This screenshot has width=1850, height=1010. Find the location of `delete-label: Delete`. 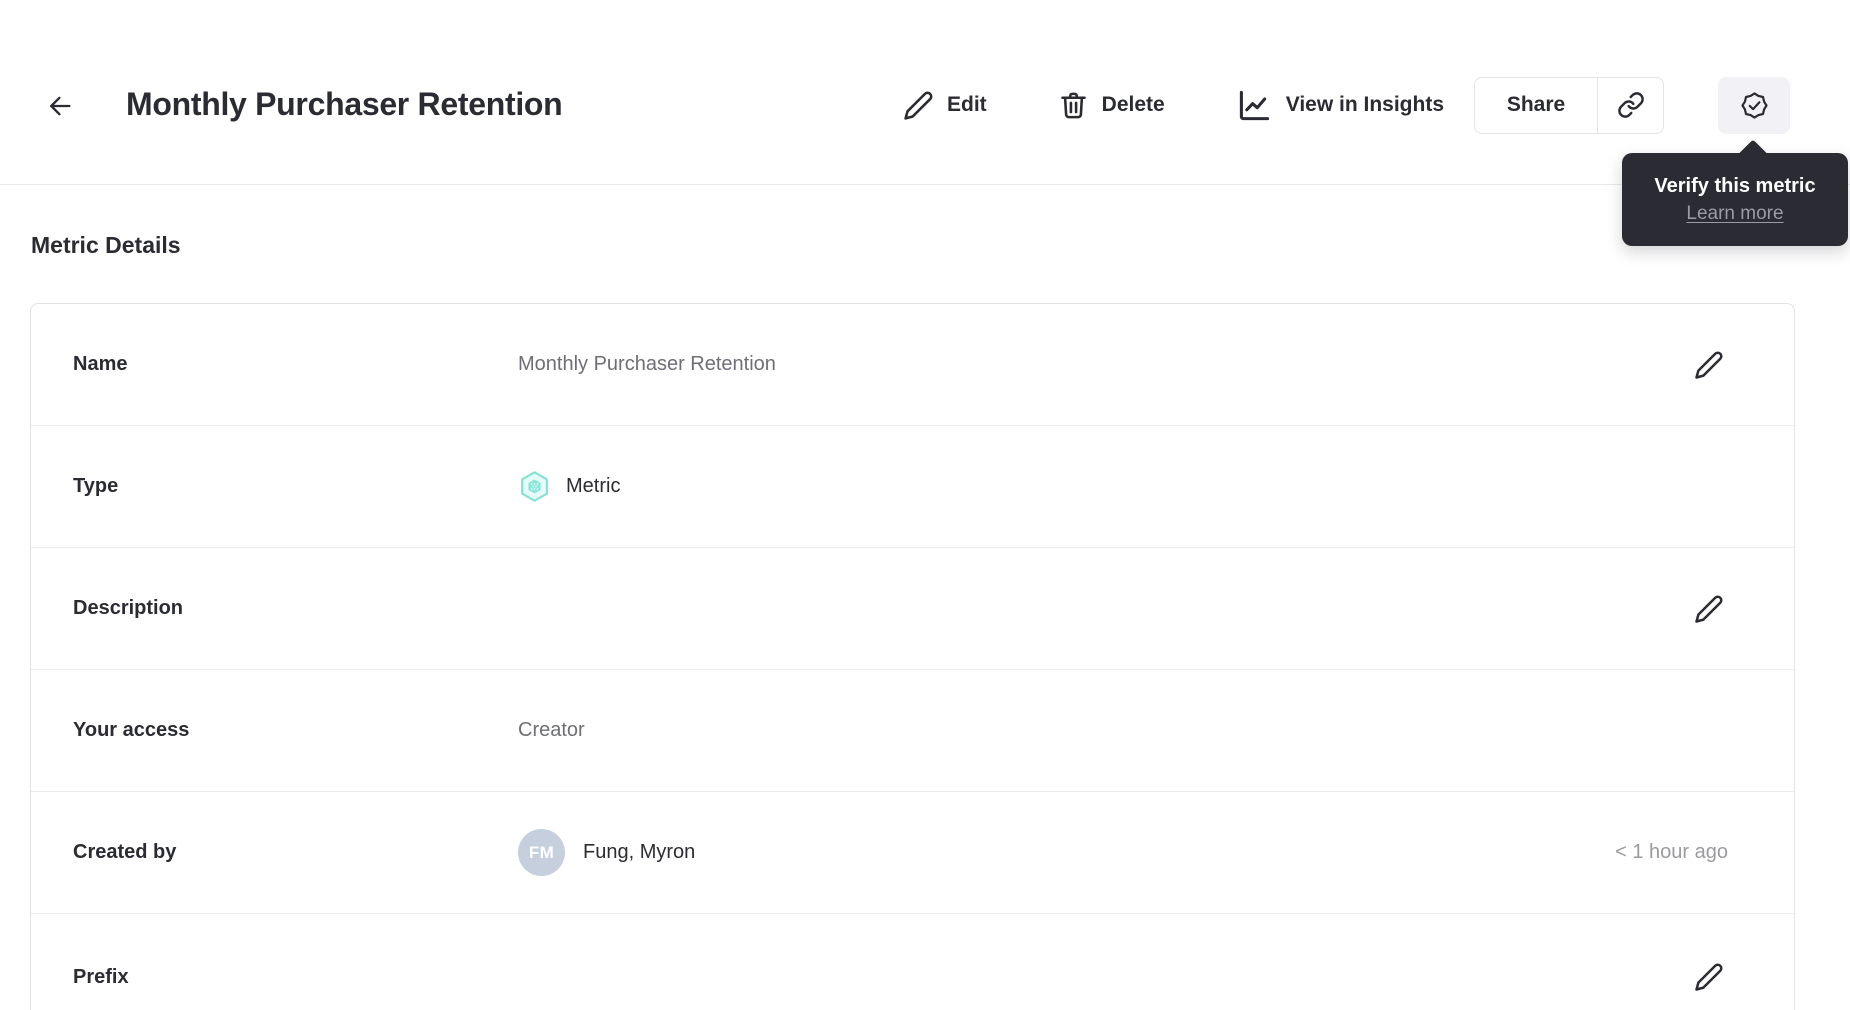

delete-label: Delete is located at coordinates (1133, 104).